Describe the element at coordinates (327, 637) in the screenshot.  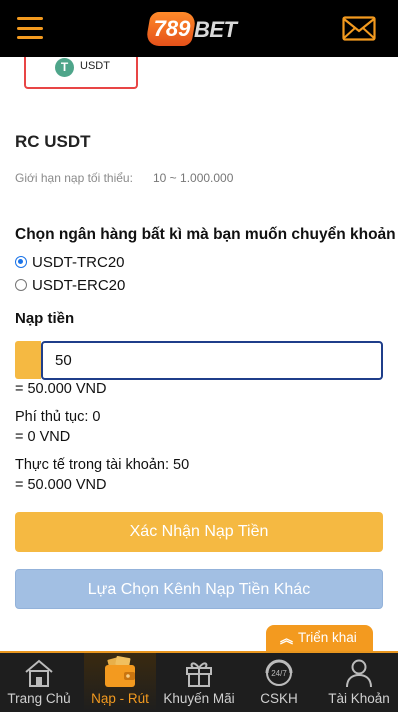
I see `expand-tab-label: Triển khai` at that location.